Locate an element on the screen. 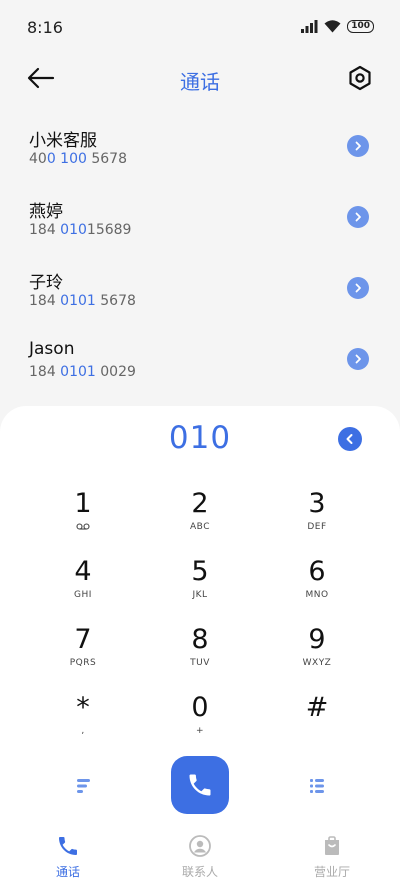 This screenshot has width=400, height=889. nav-label: 通话 is located at coordinates (67, 872).